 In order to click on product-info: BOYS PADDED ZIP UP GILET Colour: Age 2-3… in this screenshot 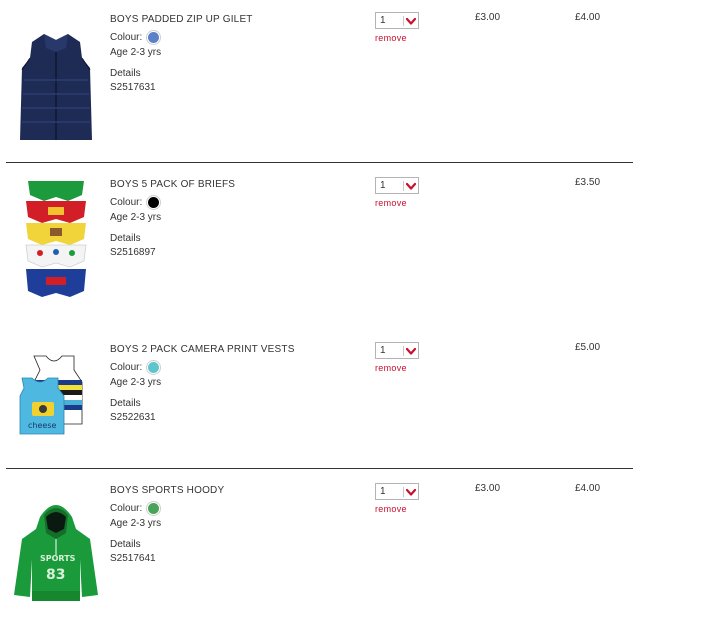, I will do `click(235, 53)`.